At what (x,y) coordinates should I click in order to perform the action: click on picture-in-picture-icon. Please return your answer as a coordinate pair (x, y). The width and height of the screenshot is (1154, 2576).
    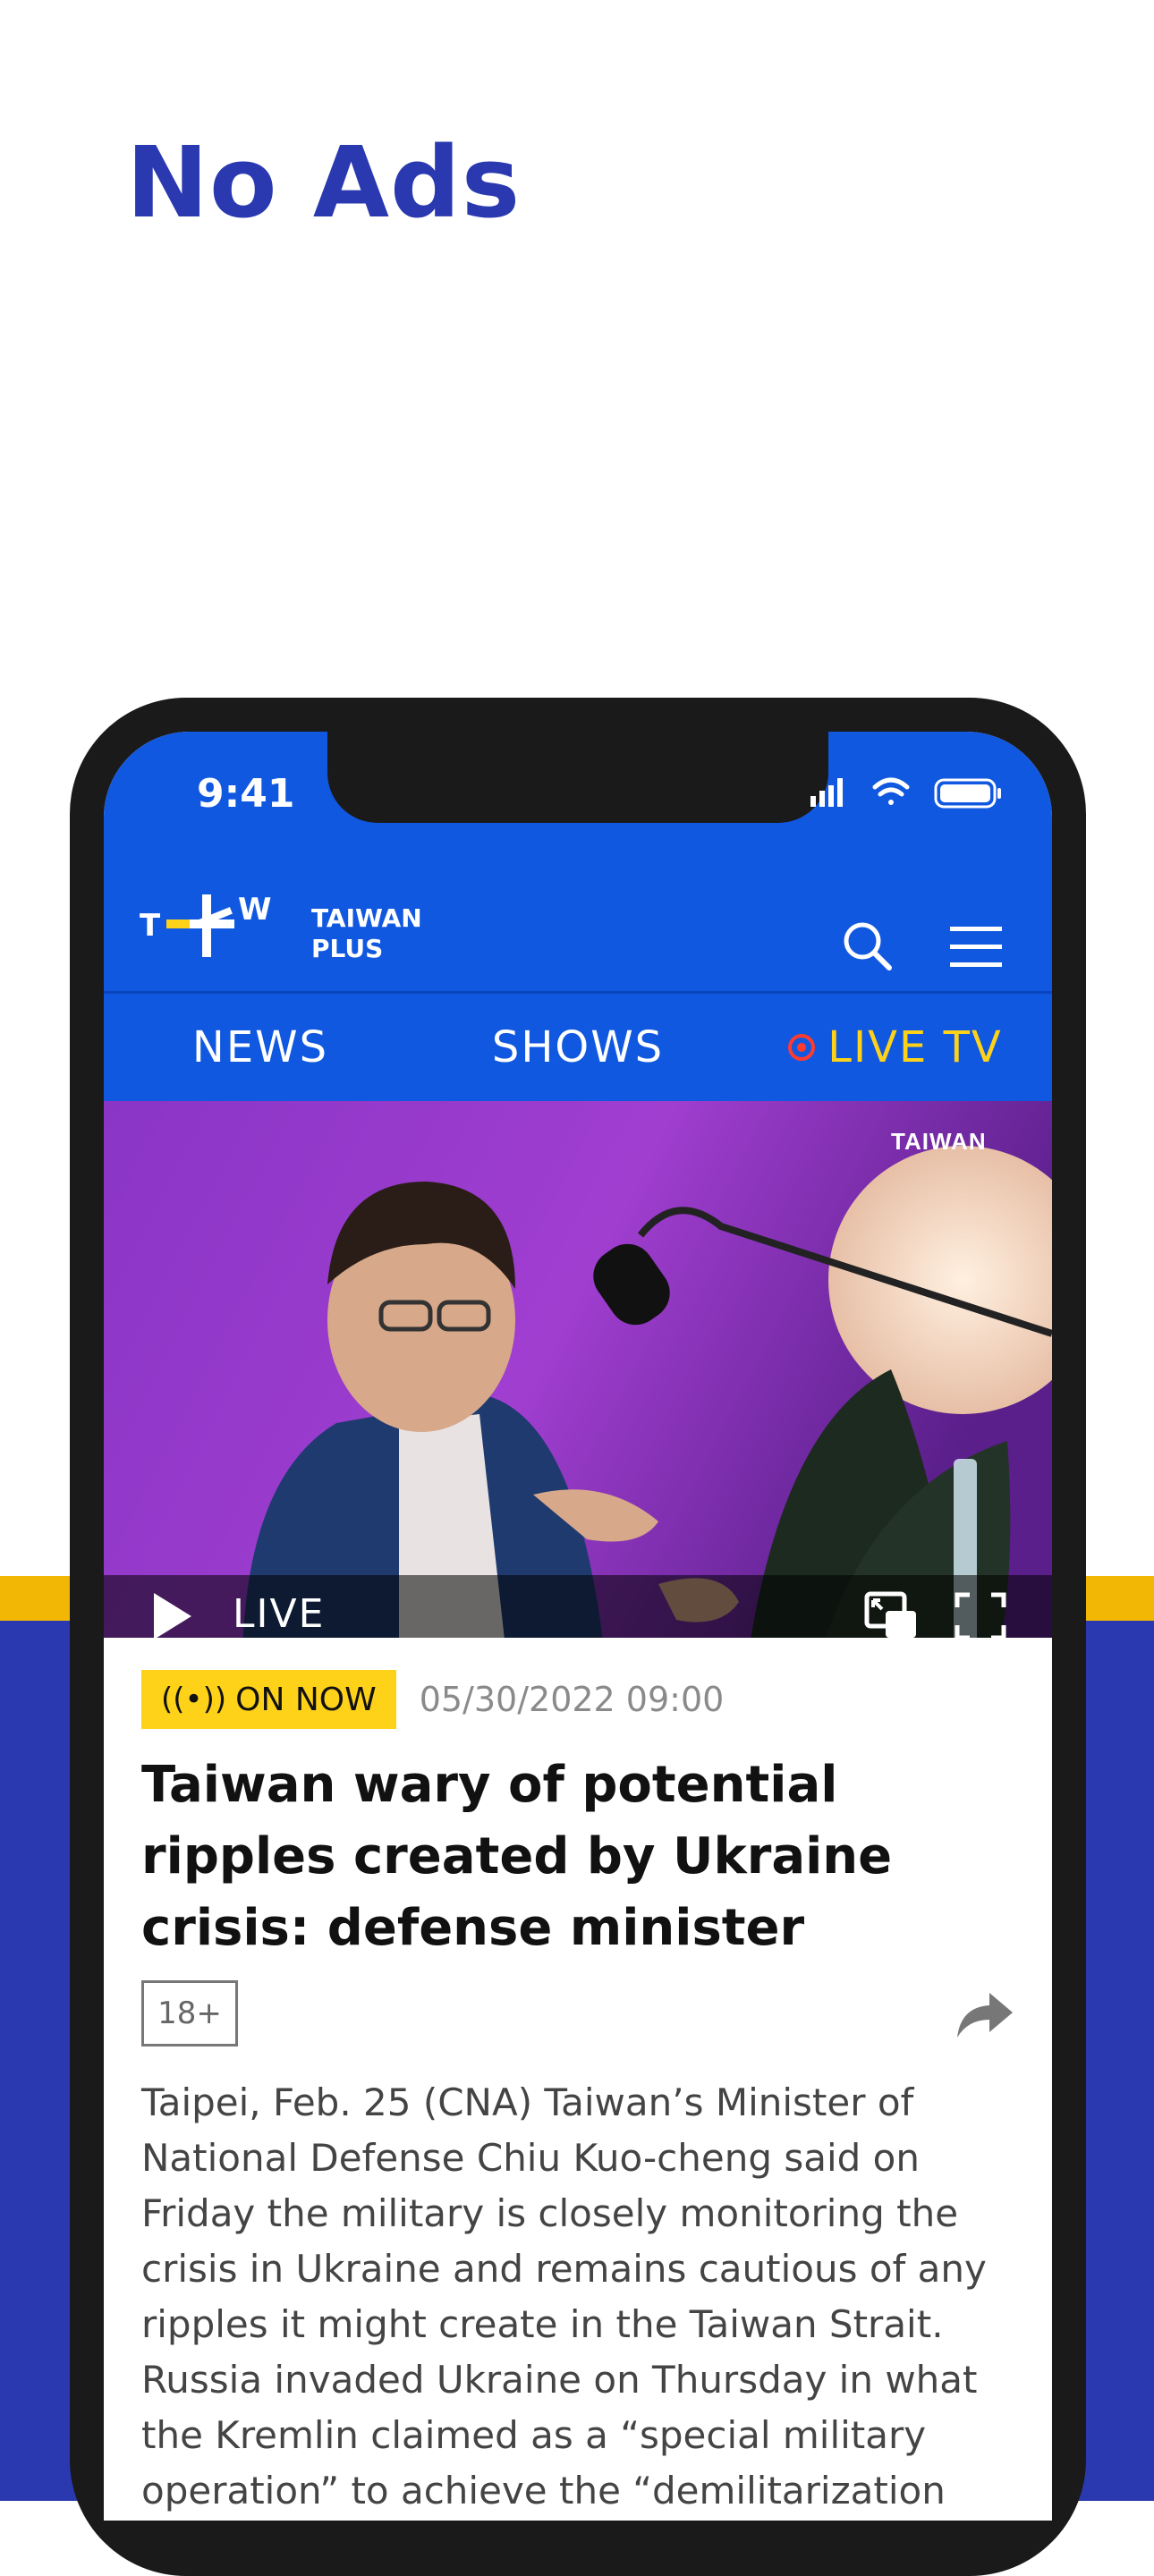
    Looking at the image, I should click on (891, 1614).